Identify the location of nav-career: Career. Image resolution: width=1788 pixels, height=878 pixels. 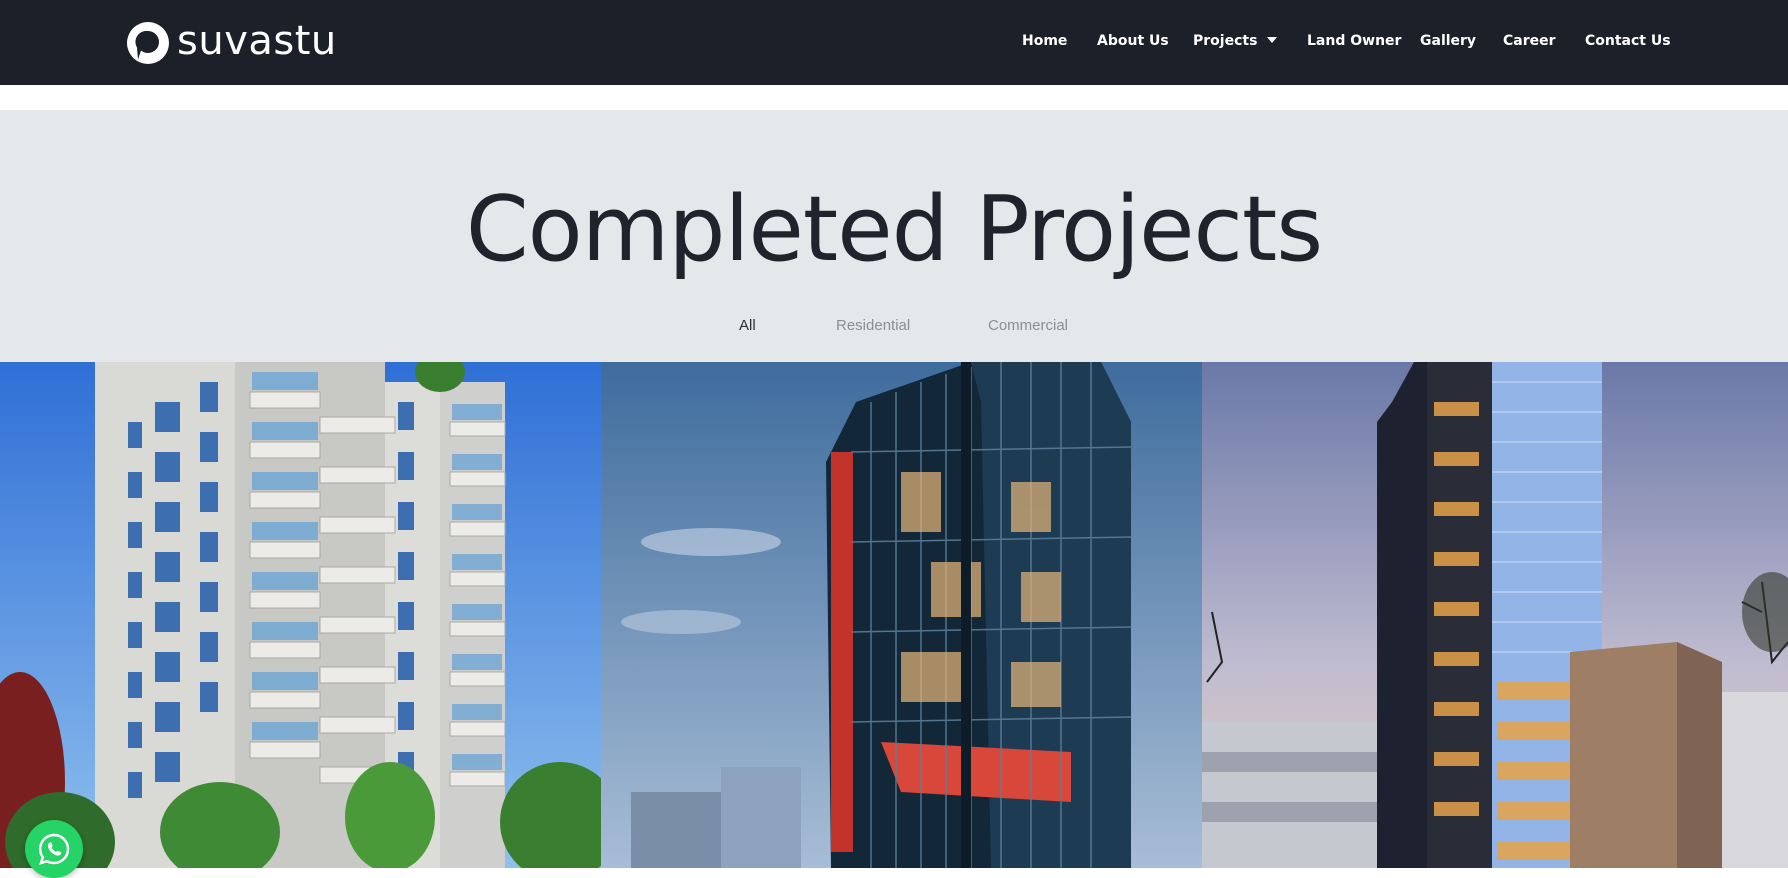
(1529, 41).